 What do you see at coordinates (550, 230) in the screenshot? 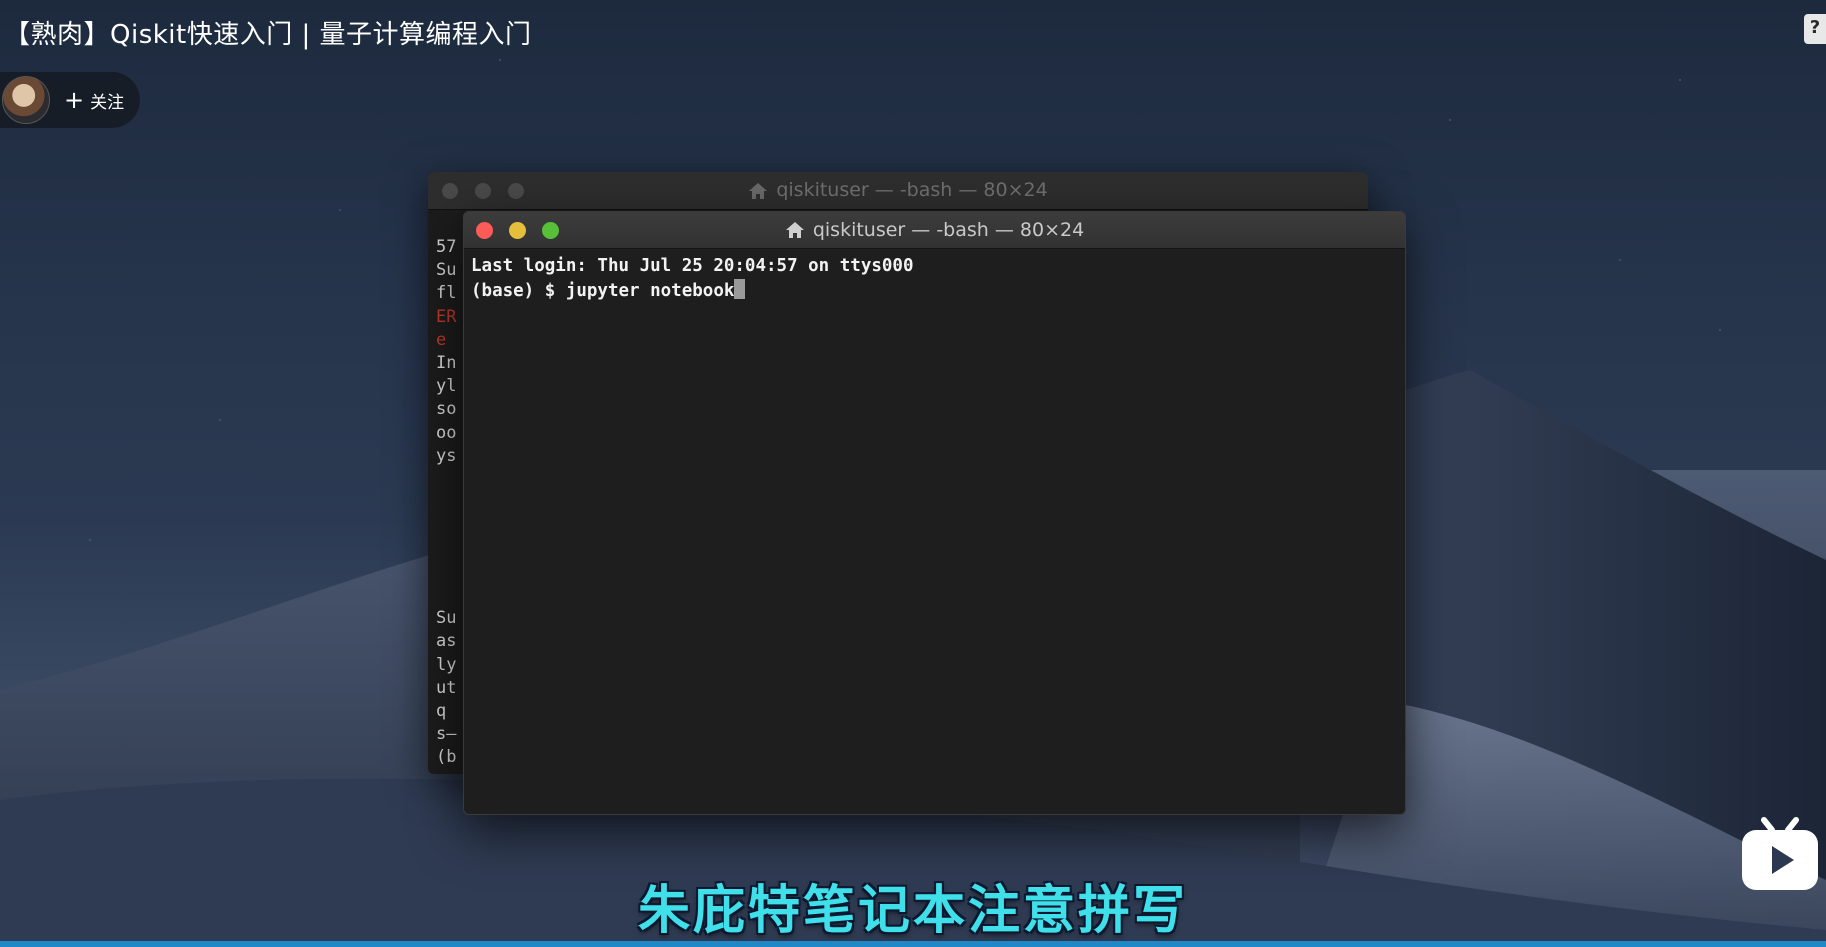
I see `maximize-button` at bounding box center [550, 230].